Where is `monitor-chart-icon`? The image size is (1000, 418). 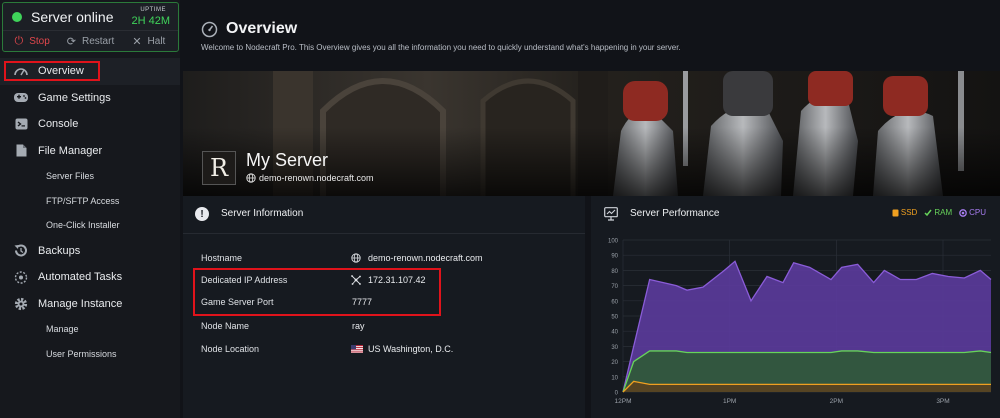
monitor-chart-icon is located at coordinates (611, 214).